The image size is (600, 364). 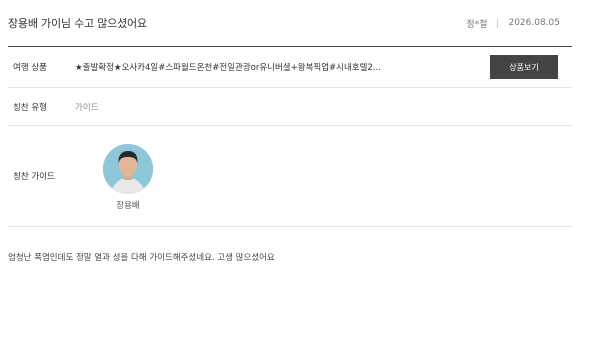 I want to click on guide-avatar, so click(x=128, y=168).